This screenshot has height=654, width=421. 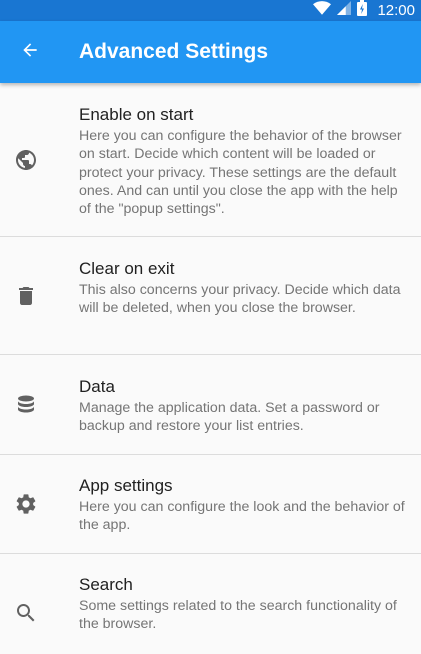 I want to click on app-bar: Advanced Settings, so click(x=210, y=52).